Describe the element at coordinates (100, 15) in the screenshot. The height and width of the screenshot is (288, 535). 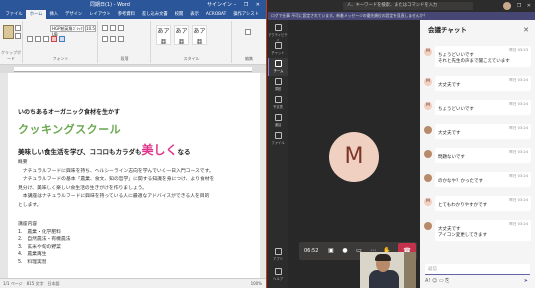
I see `tab-layout: レイアウト` at that location.